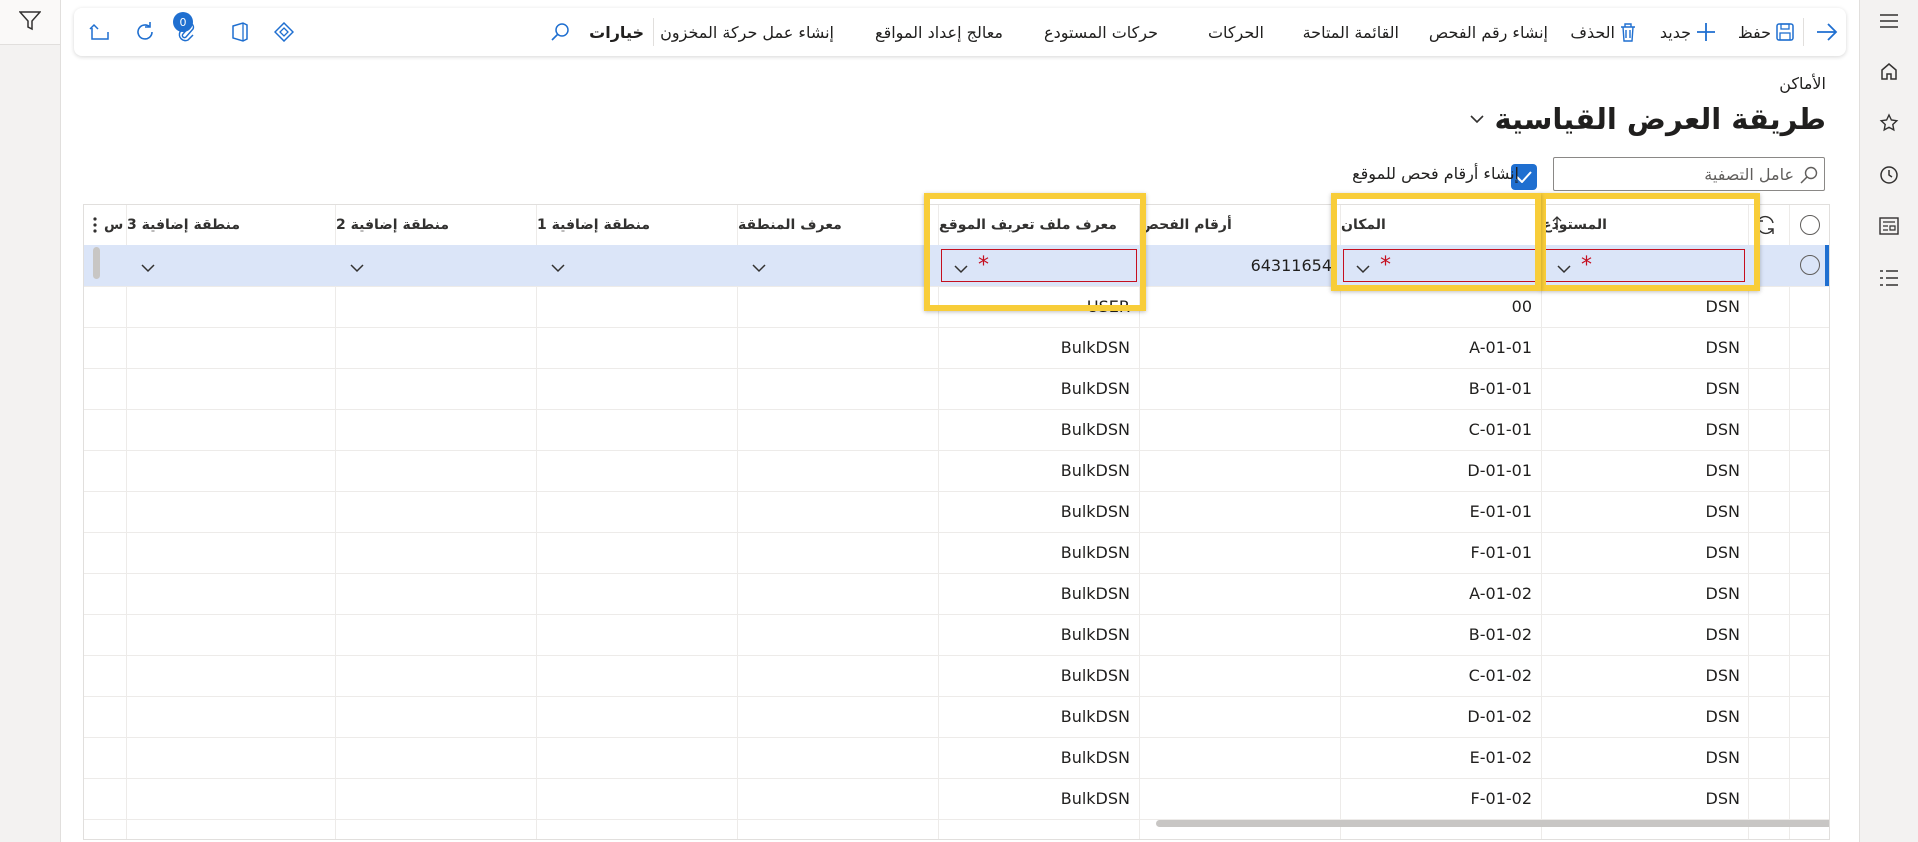 The image size is (1918, 842). I want to click on location-cell: 00, so click(1440, 306).